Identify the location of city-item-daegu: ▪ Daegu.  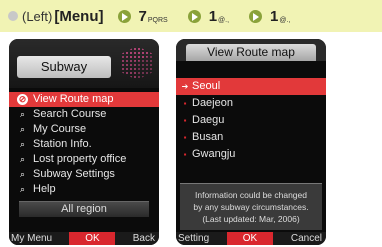
(251, 120).